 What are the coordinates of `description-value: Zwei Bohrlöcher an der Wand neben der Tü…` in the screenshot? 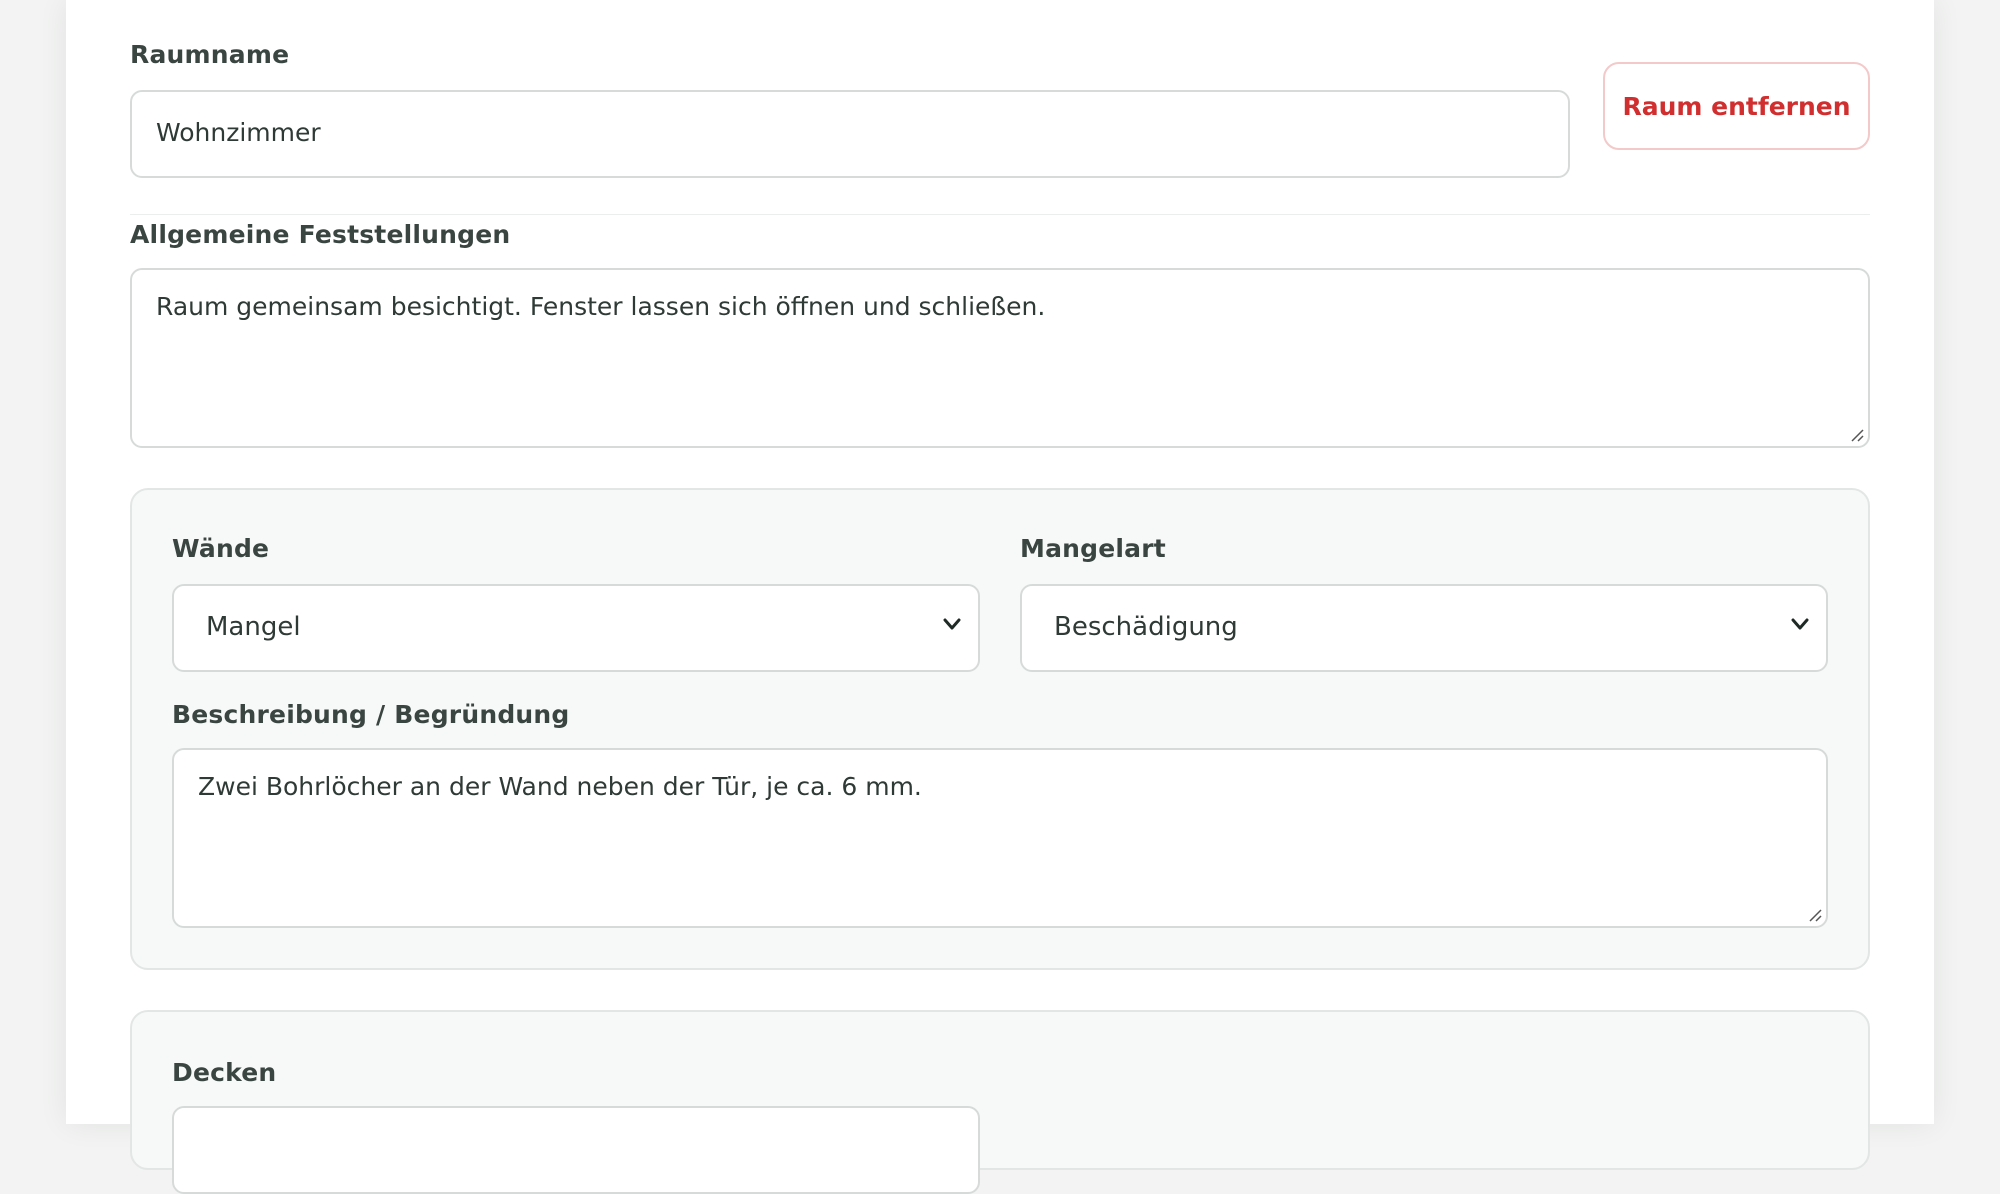 It's located at (560, 786).